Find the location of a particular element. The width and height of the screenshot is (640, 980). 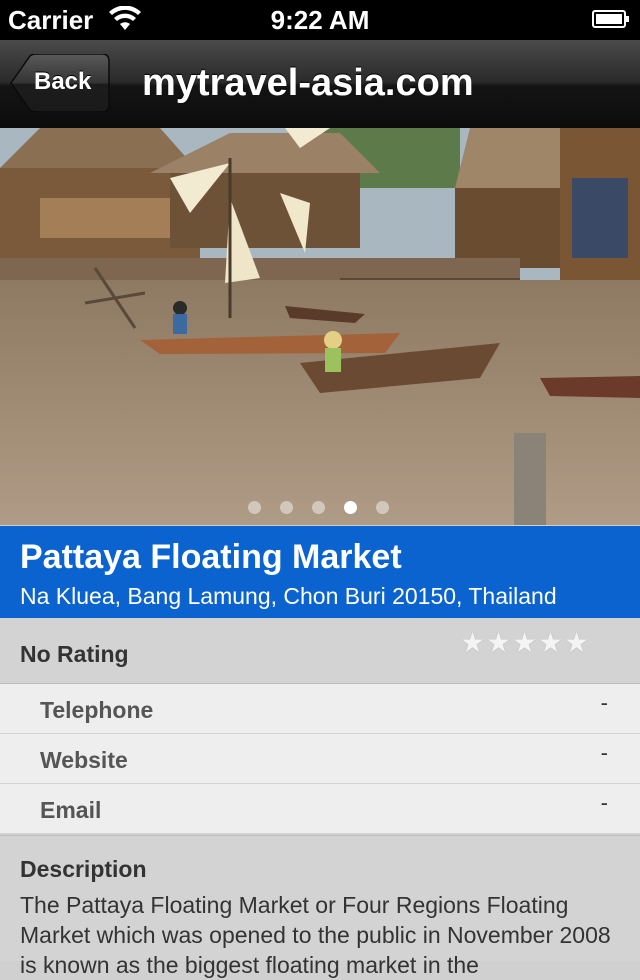

navigation-bar: Back mytravel-asia.com is located at coordinates (320, 84).